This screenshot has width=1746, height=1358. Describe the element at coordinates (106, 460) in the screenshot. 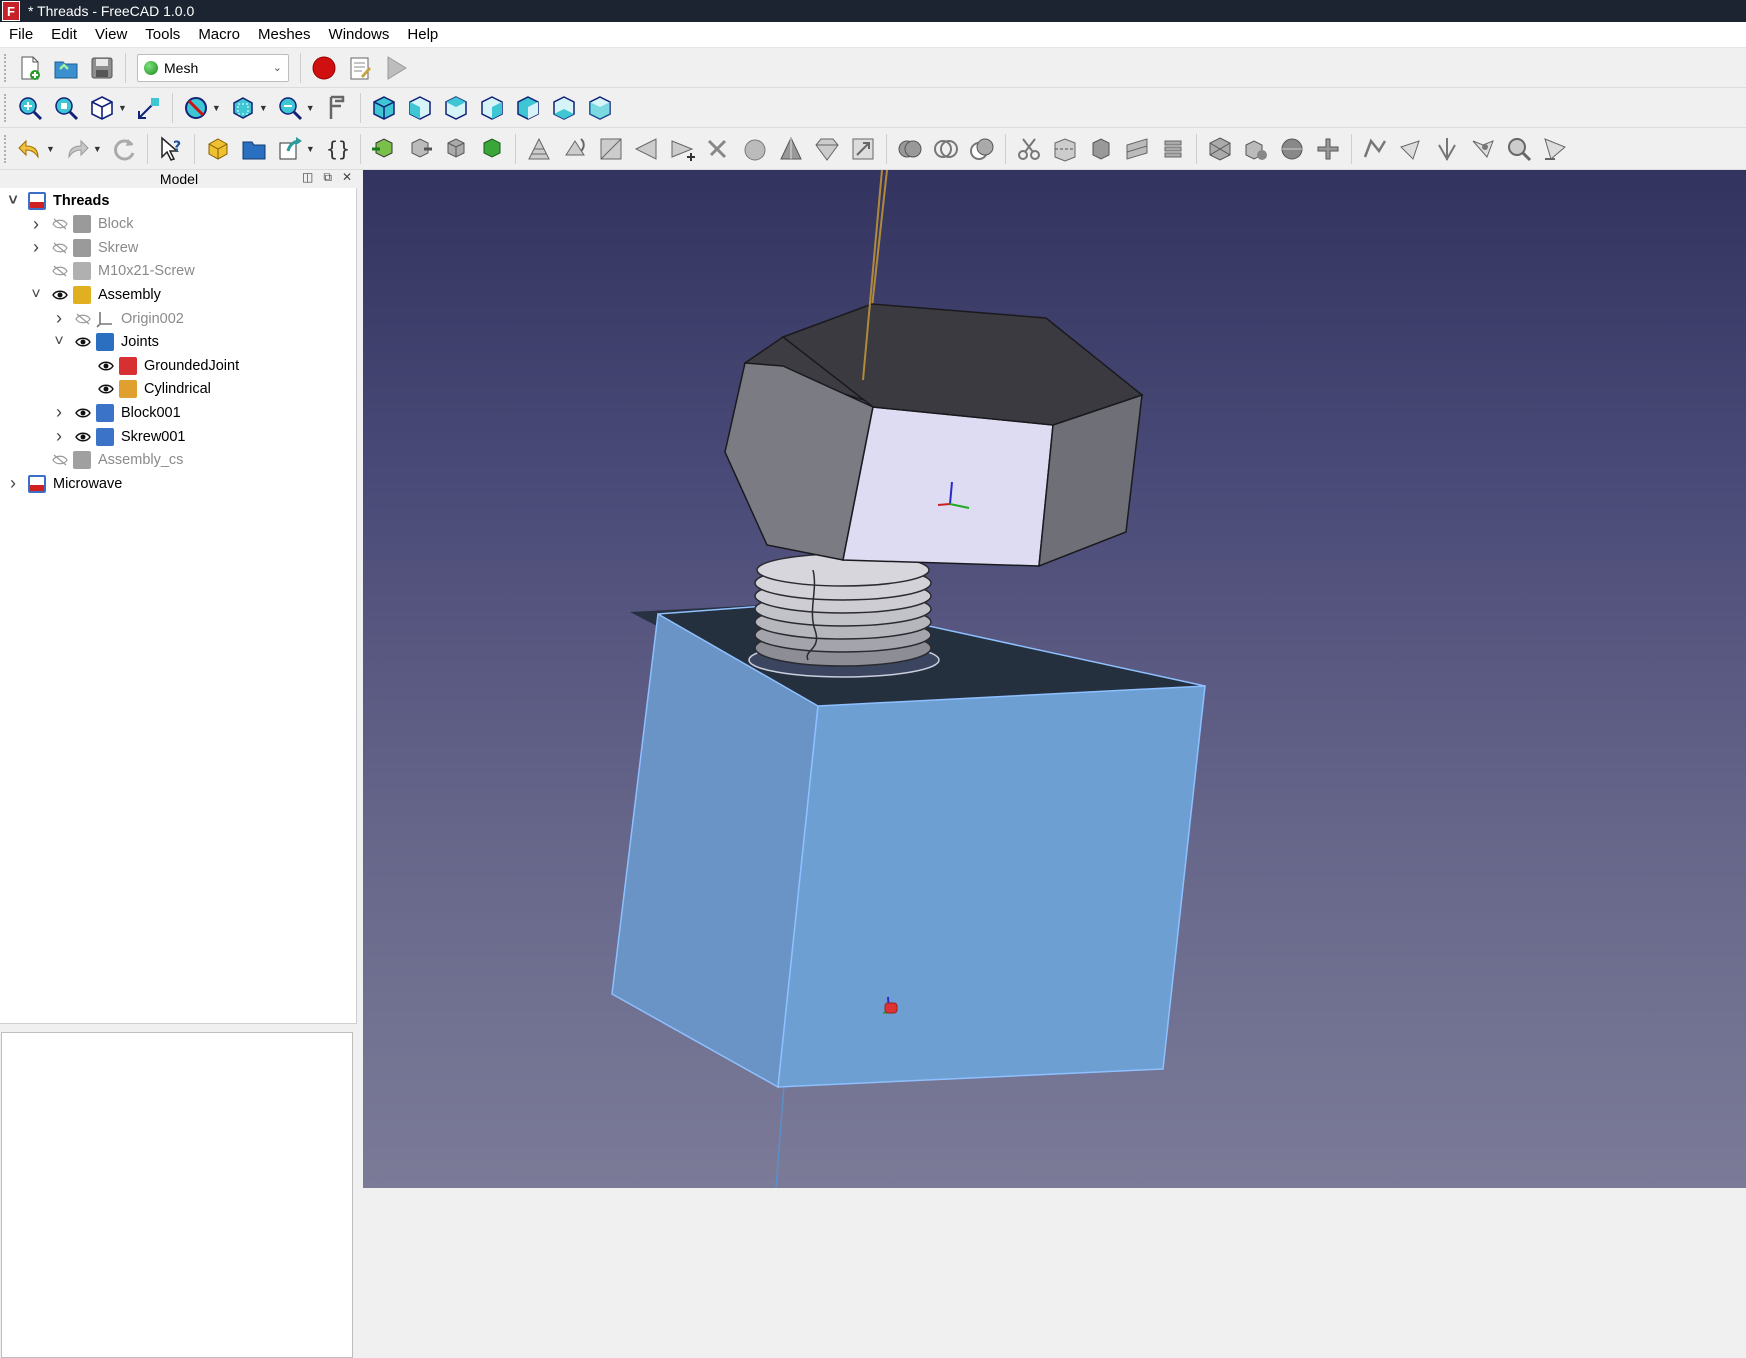

I see `tree-item: Assembly_cs` at that location.